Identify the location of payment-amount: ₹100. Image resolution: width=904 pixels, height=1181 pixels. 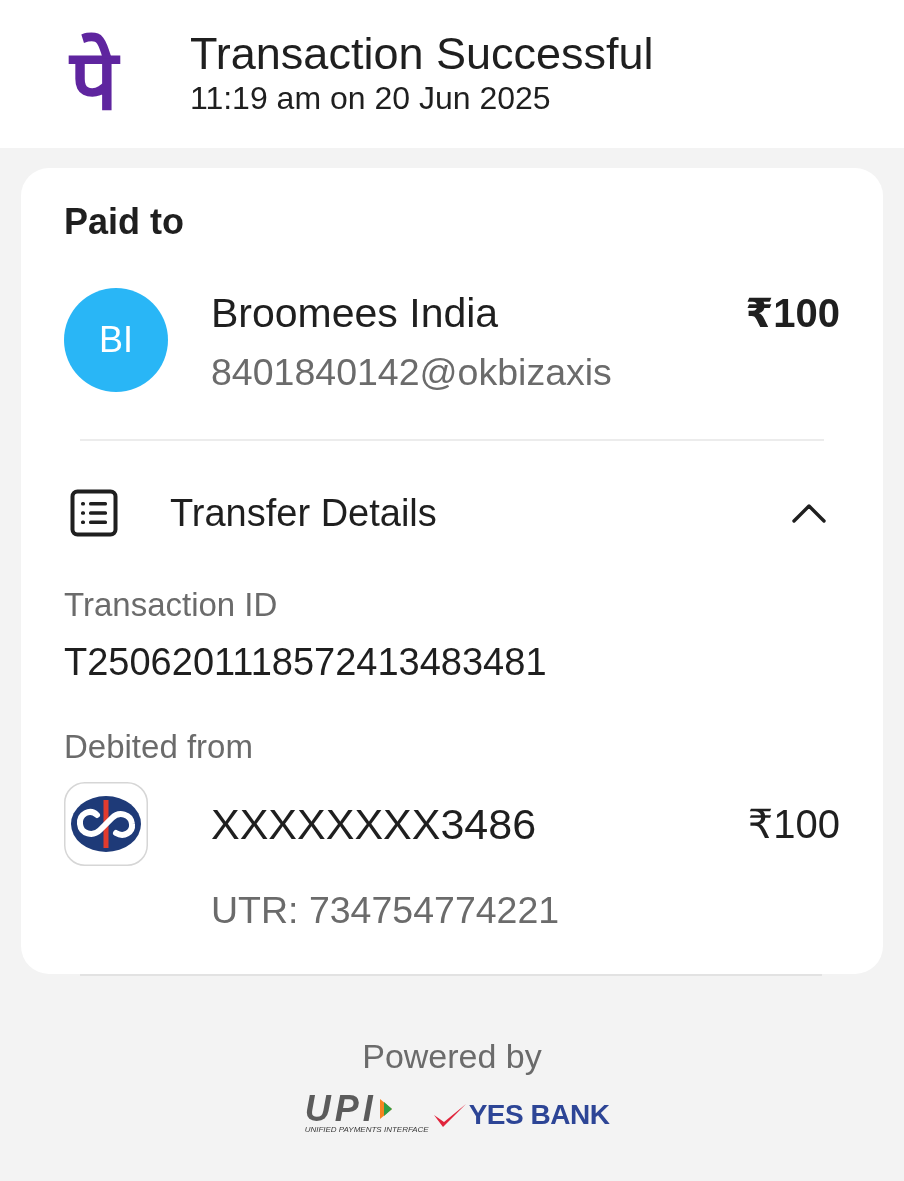
(792, 313).